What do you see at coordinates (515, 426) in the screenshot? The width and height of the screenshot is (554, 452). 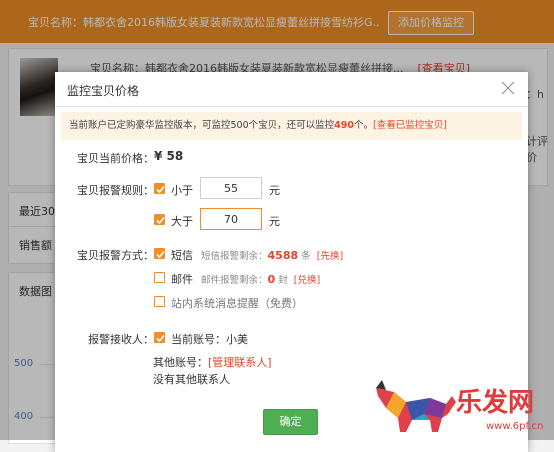 I see `watermark-url: www.6pf.cn` at bounding box center [515, 426].